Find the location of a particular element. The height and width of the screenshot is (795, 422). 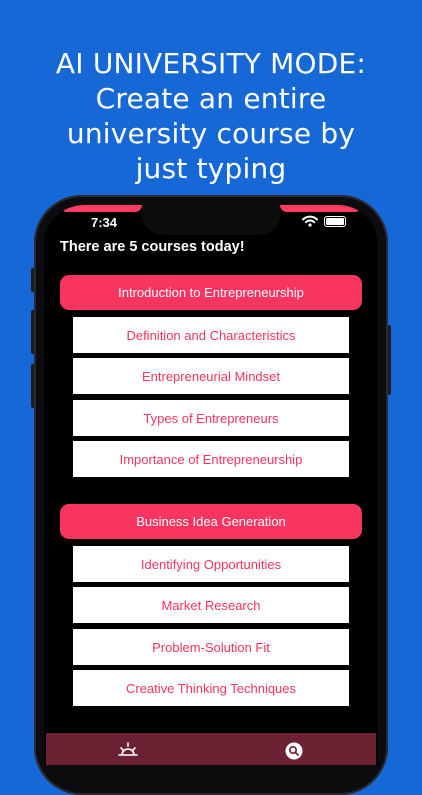

status-time: 7:34 is located at coordinates (104, 222).